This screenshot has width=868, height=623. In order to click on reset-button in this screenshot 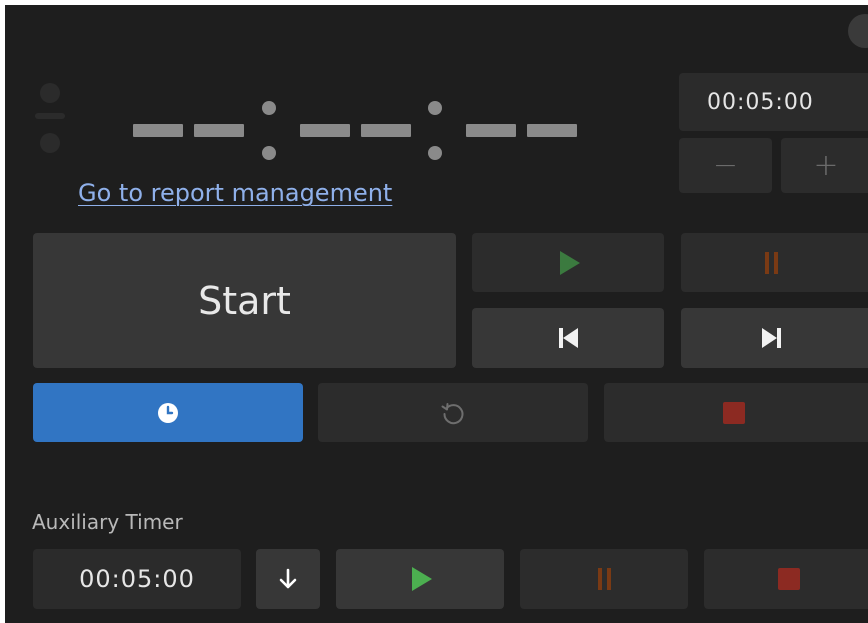, I will do `click(453, 412)`.